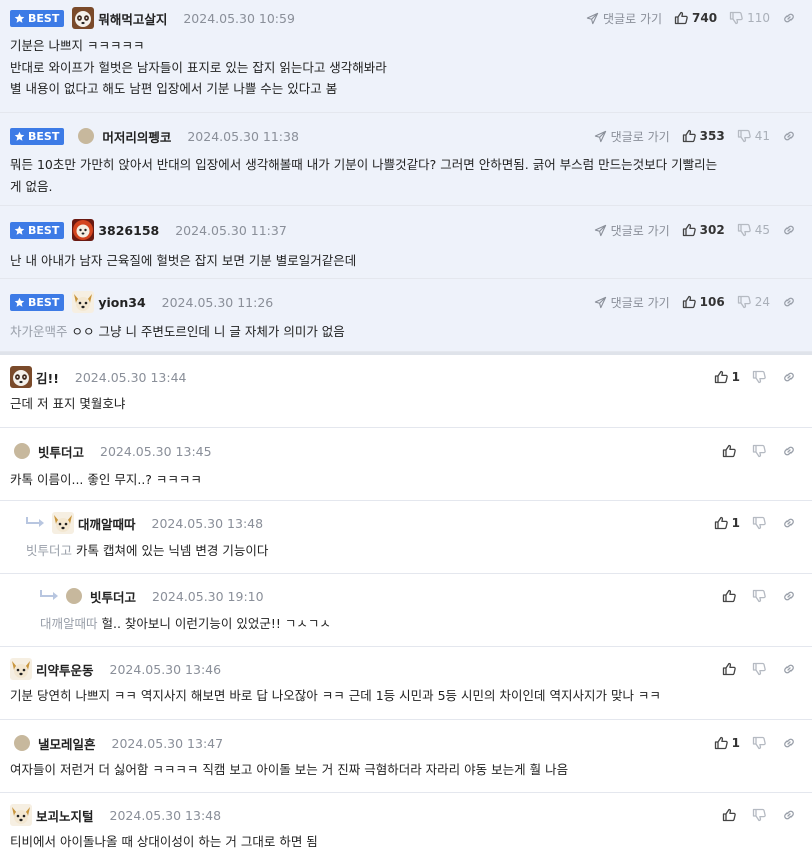 The width and height of the screenshot is (812, 864). Describe the element at coordinates (128, 230) in the screenshot. I see `nickname: 3826158` at that location.